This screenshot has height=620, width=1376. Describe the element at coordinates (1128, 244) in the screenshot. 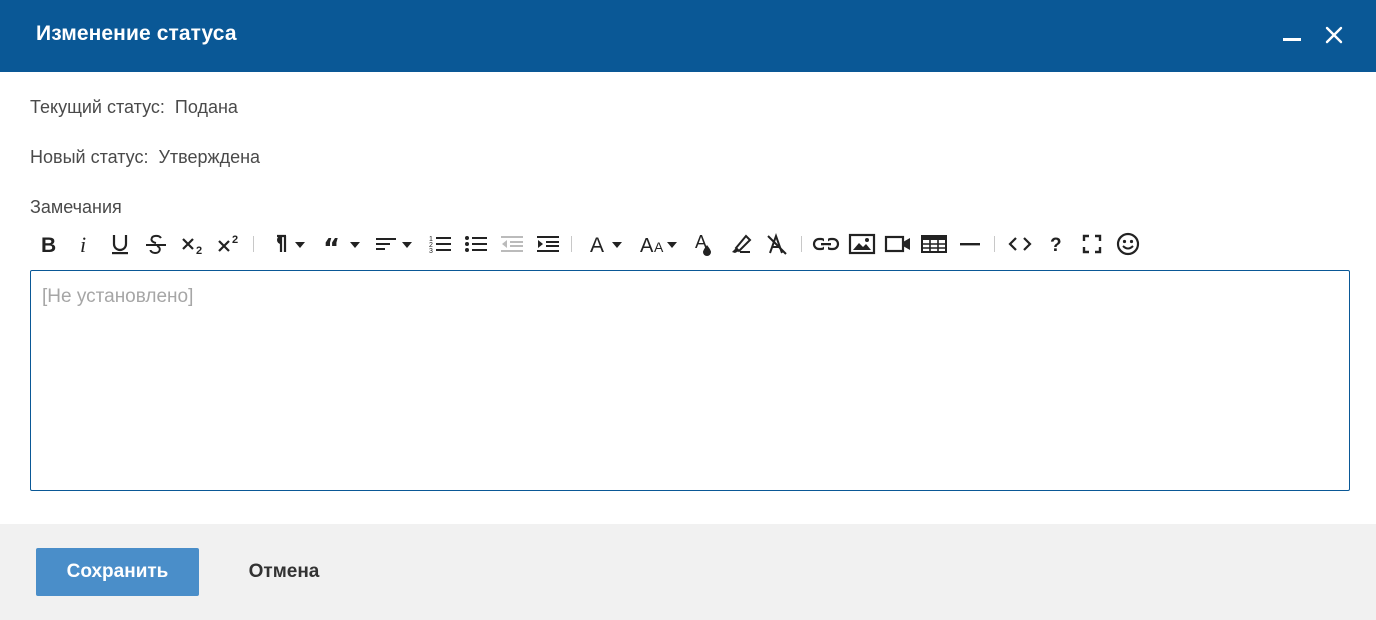

I see `emoticons-icon` at that location.